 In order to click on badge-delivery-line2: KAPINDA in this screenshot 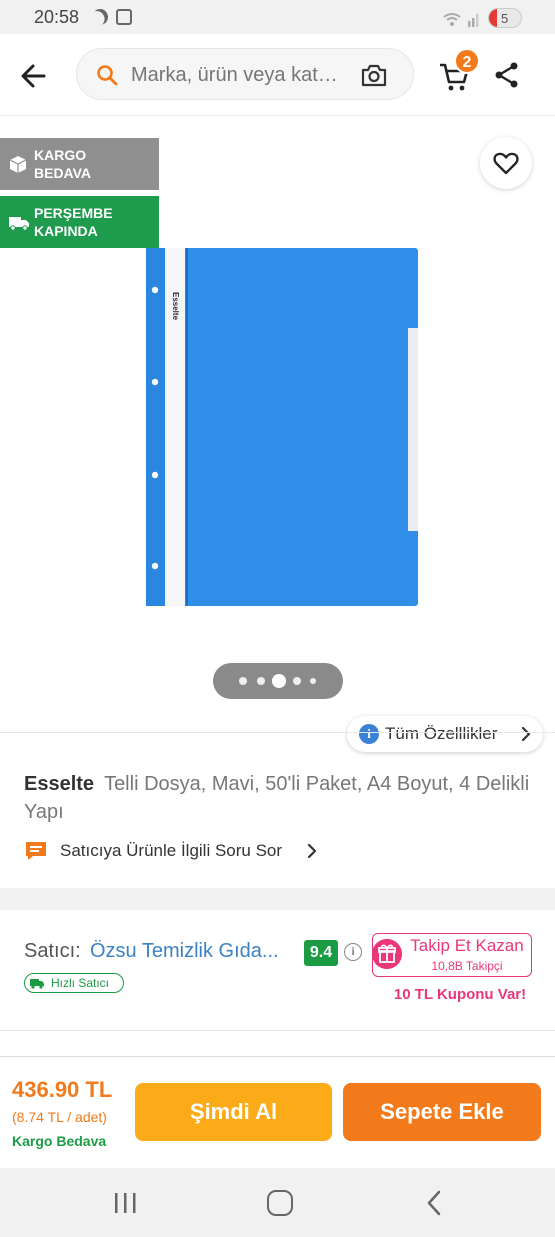, I will do `click(66, 231)`.